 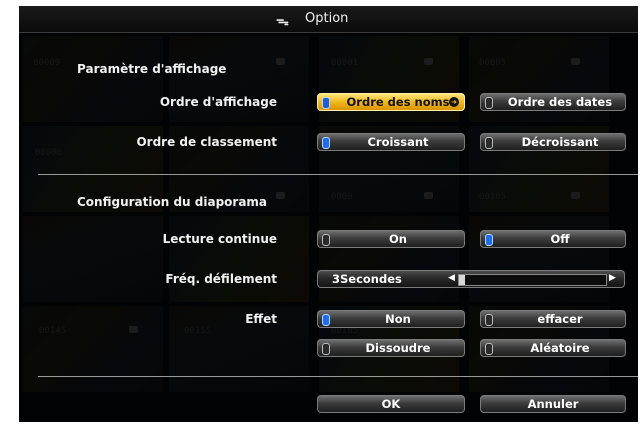 I want to click on display-settings-heading: Paramètre d'affichage, so click(x=152, y=69).